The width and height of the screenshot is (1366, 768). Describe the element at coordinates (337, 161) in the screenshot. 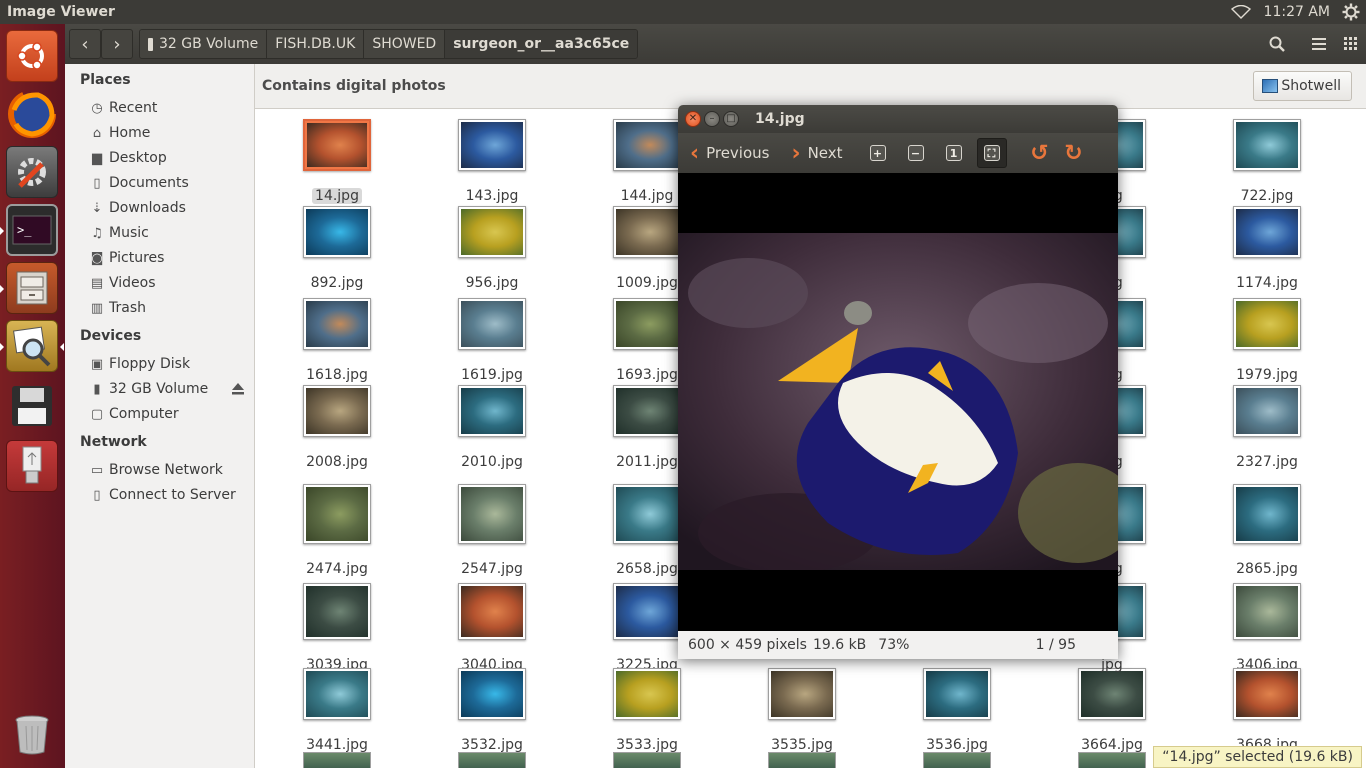

I see `file-item: 14.jpg` at that location.